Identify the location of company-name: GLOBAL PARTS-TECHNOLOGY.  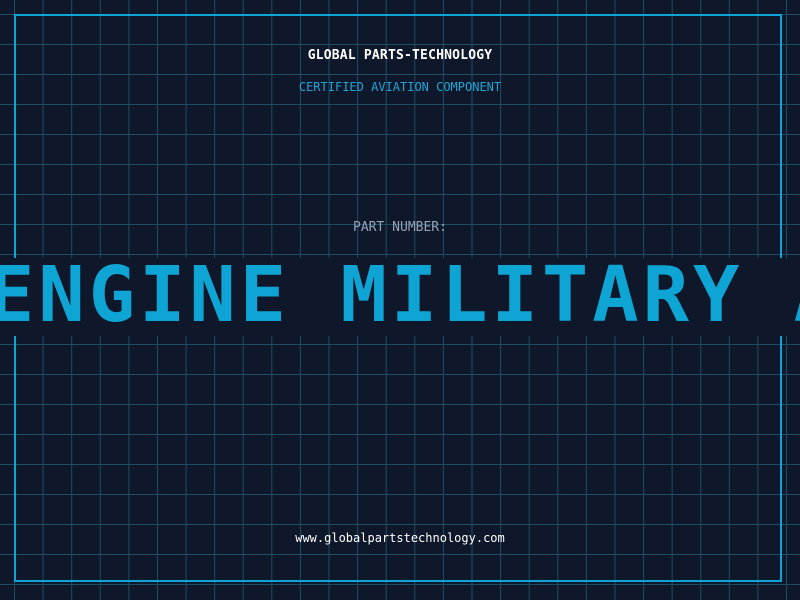
(400, 55).